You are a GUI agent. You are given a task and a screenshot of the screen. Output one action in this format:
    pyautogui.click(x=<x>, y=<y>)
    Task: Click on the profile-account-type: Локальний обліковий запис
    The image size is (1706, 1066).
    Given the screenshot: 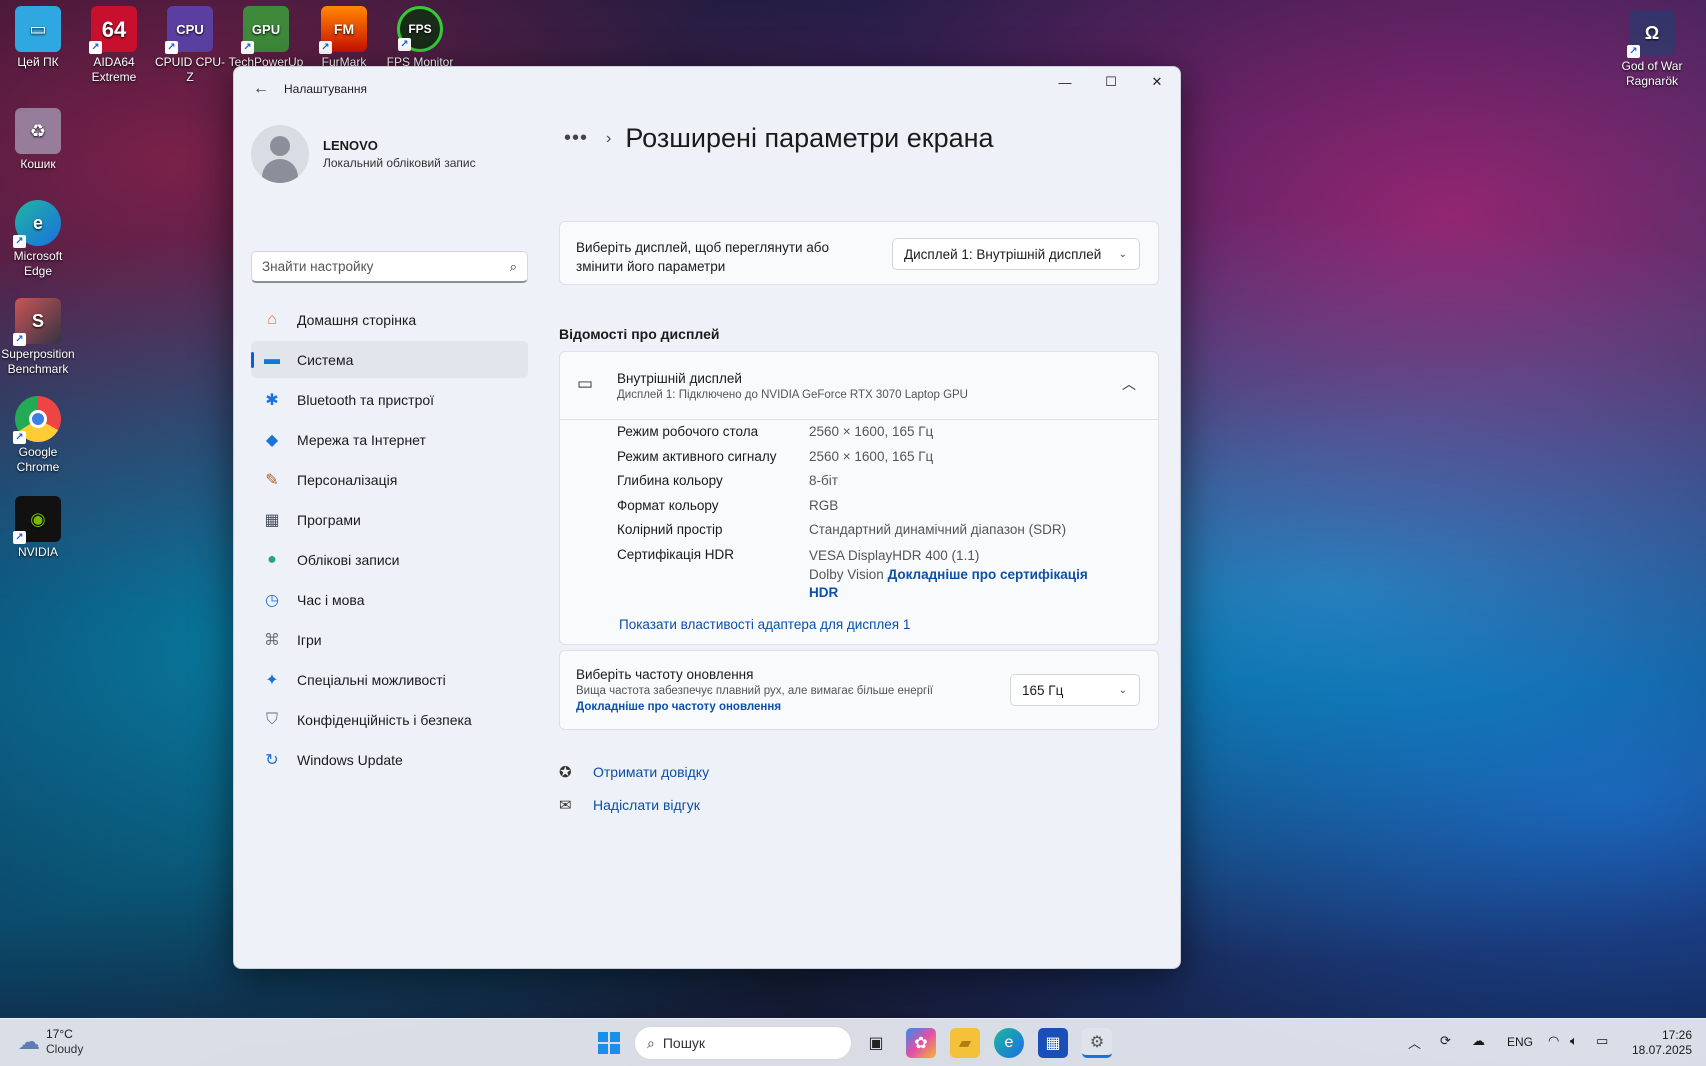 What is the action you would take?
    pyautogui.click(x=399, y=163)
    